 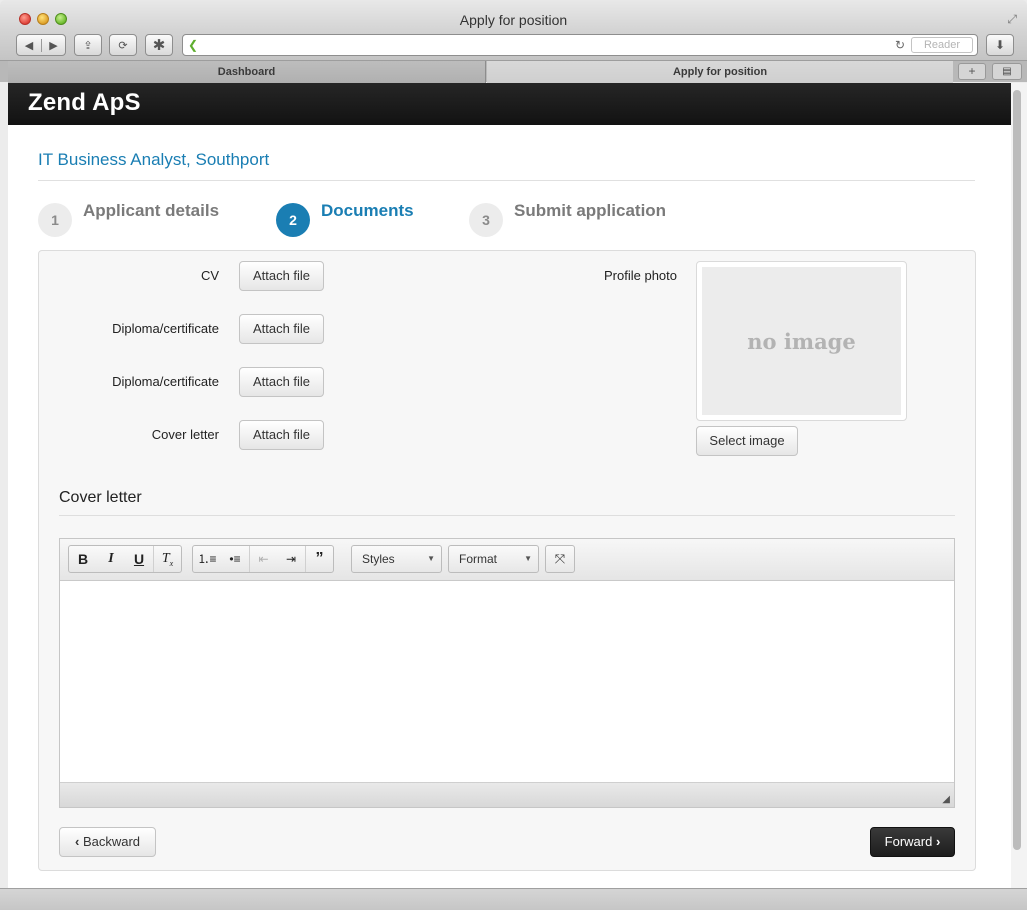 What do you see at coordinates (747, 441) in the screenshot?
I see `select-image-button: Select image` at bounding box center [747, 441].